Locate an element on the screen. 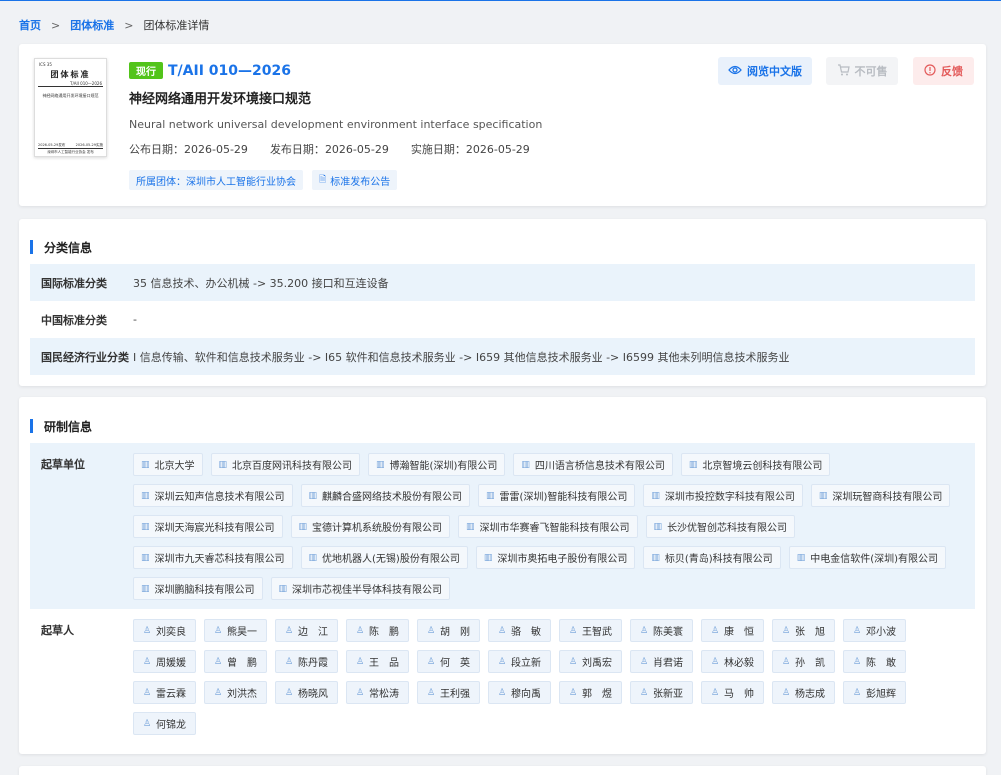  drafter-pill: ♙ 陈美寰 is located at coordinates (661, 630).